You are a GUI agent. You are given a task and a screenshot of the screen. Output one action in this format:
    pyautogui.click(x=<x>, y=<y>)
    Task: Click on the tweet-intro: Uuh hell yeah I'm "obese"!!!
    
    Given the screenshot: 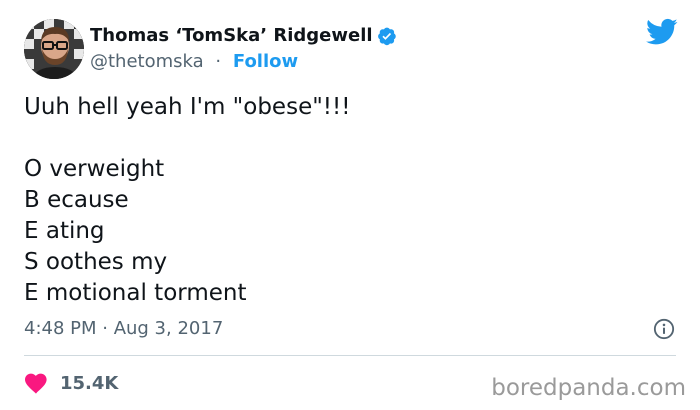 What is the action you would take?
    pyautogui.click(x=187, y=107)
    